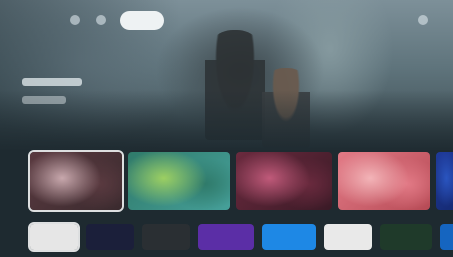  I want to click on featured-chip, so click(142, 20).